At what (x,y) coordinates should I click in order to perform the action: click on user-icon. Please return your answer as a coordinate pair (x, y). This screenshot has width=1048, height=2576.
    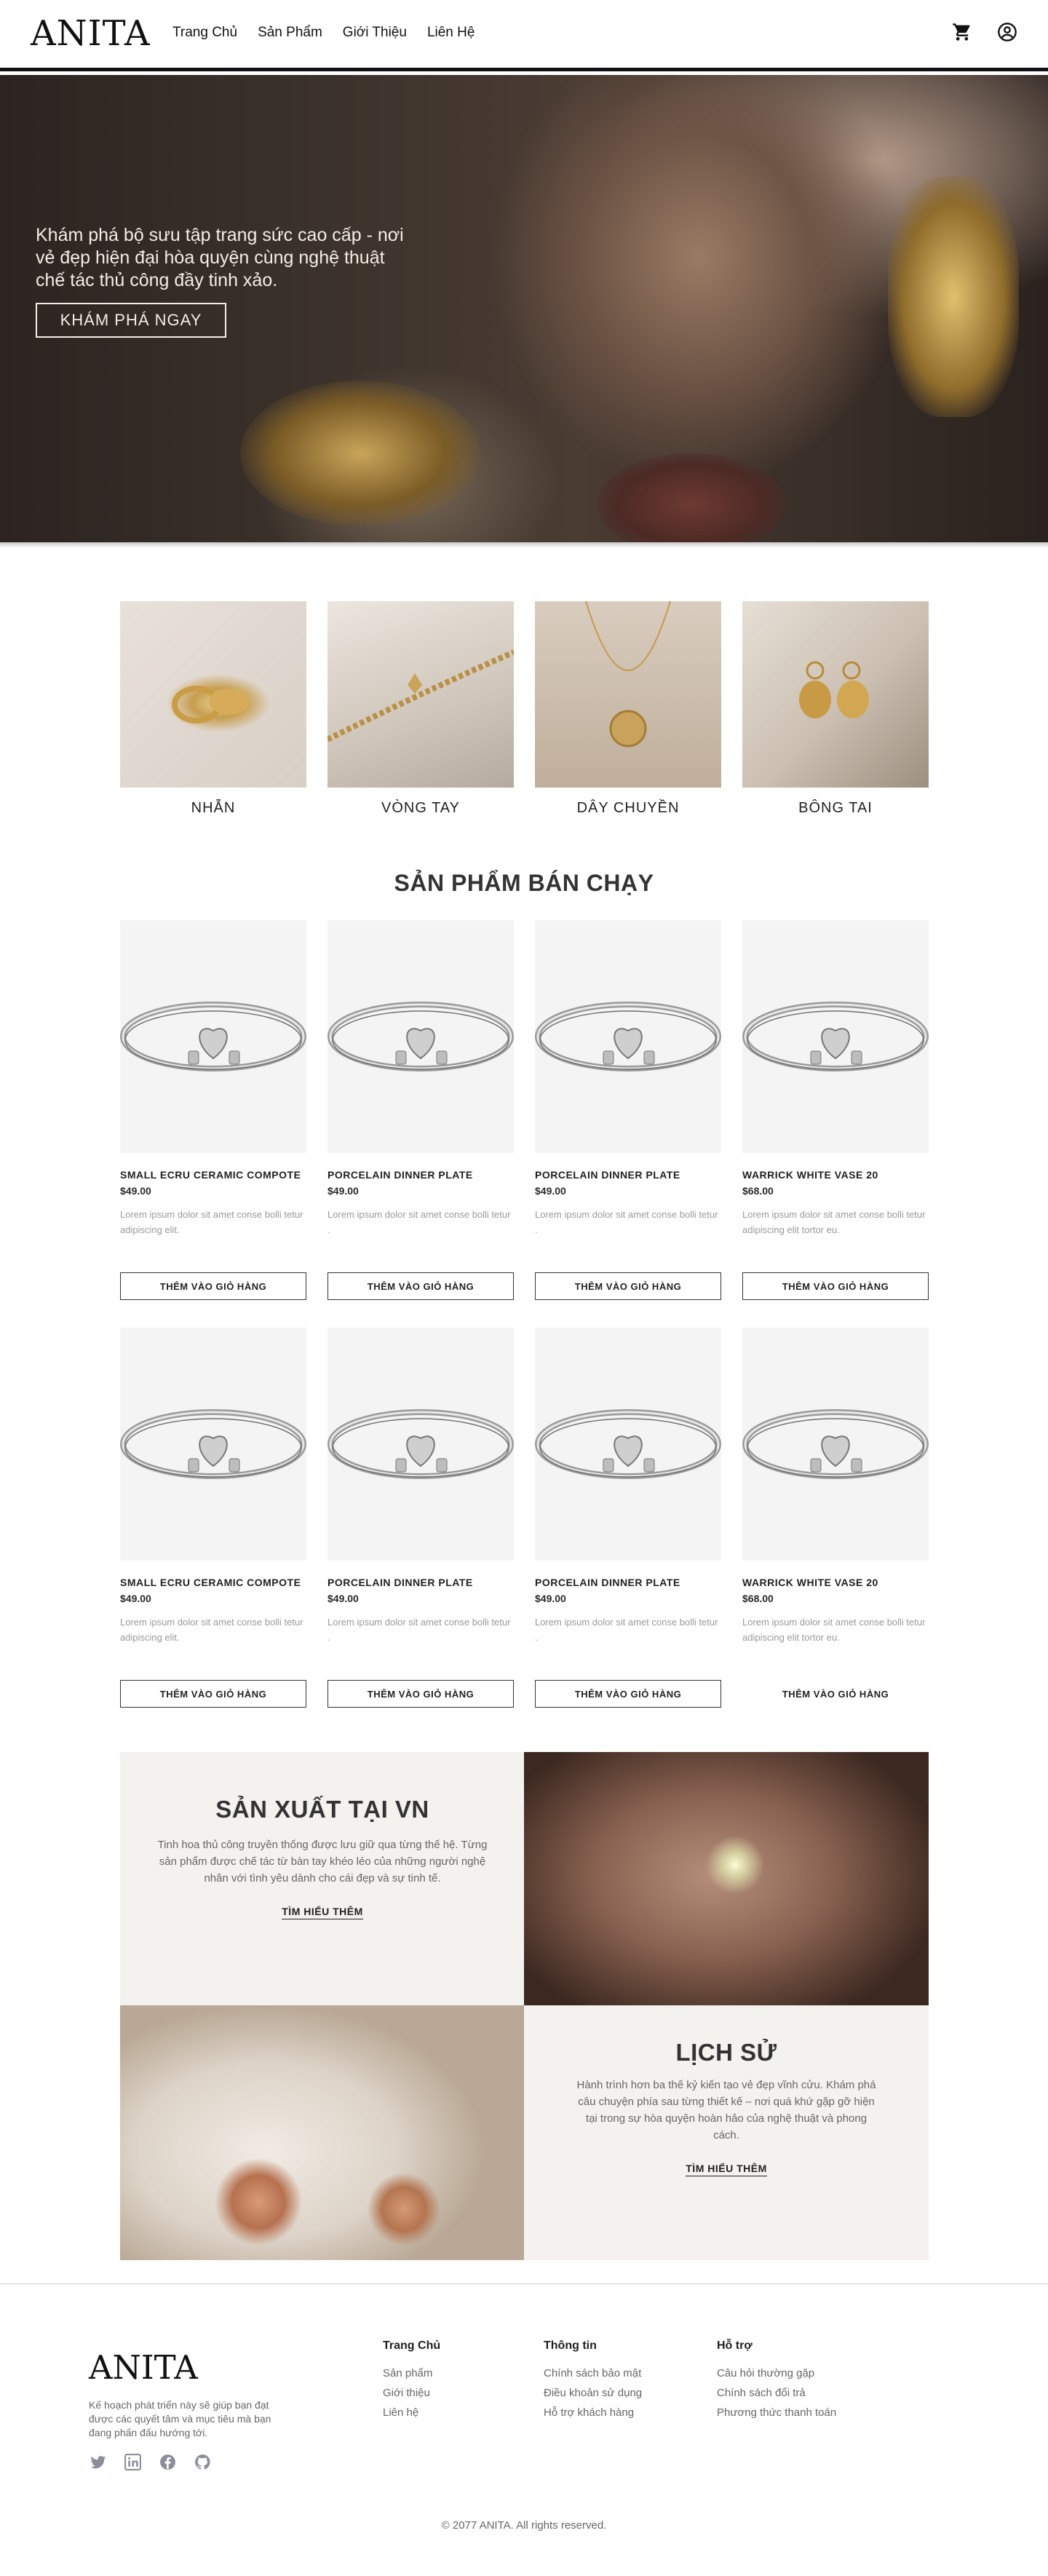
    Looking at the image, I should click on (1007, 32).